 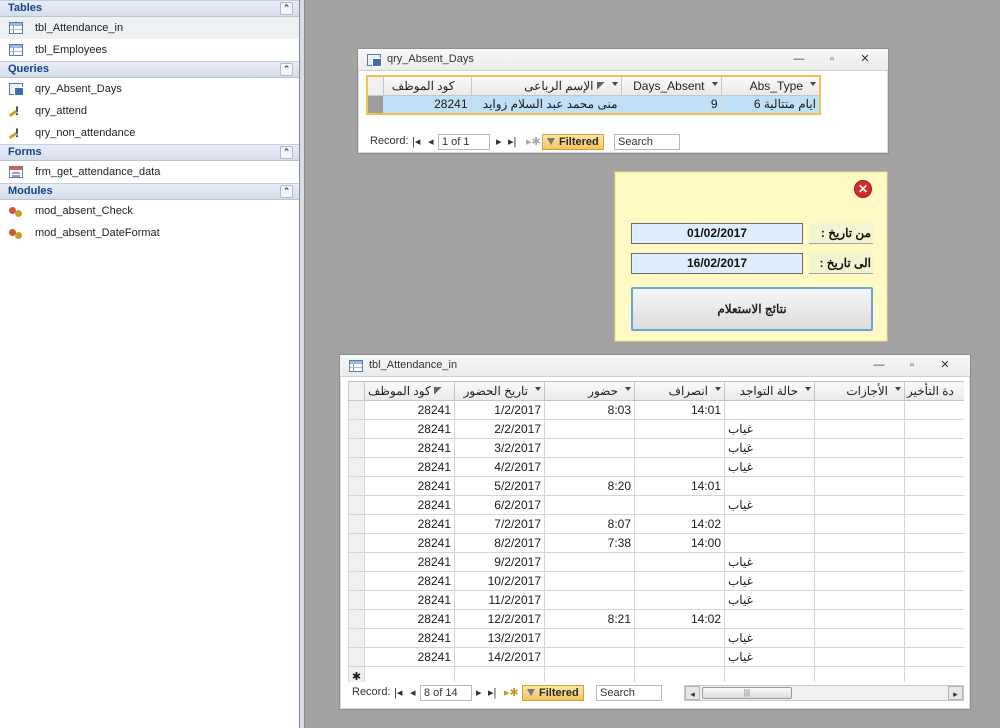 What do you see at coordinates (832, 59) in the screenshot?
I see `restore-icon: ▫` at bounding box center [832, 59].